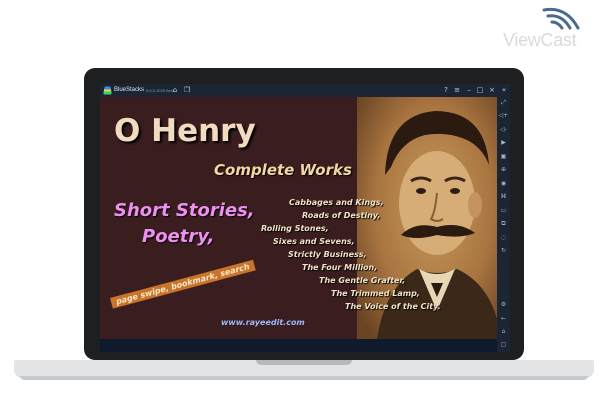  What do you see at coordinates (503, 238) in the screenshot?
I see `eco-mode-icon: ◌` at bounding box center [503, 238].